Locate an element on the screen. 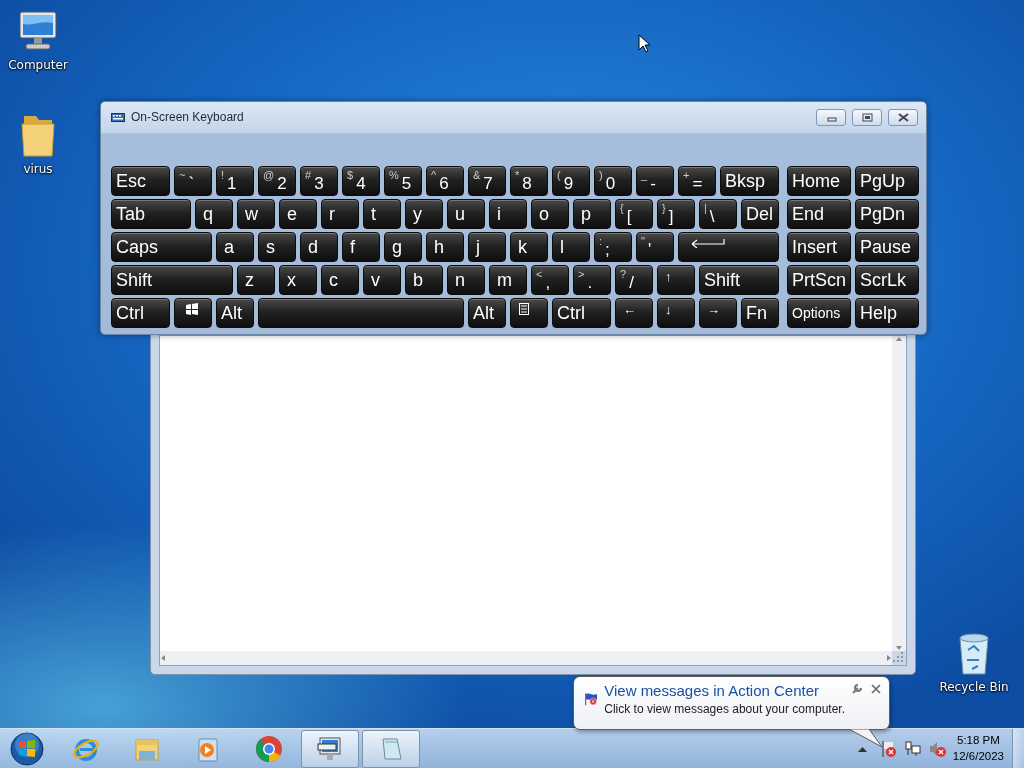 The height and width of the screenshot is (768, 1024). keyboard-key: p is located at coordinates (592, 214).